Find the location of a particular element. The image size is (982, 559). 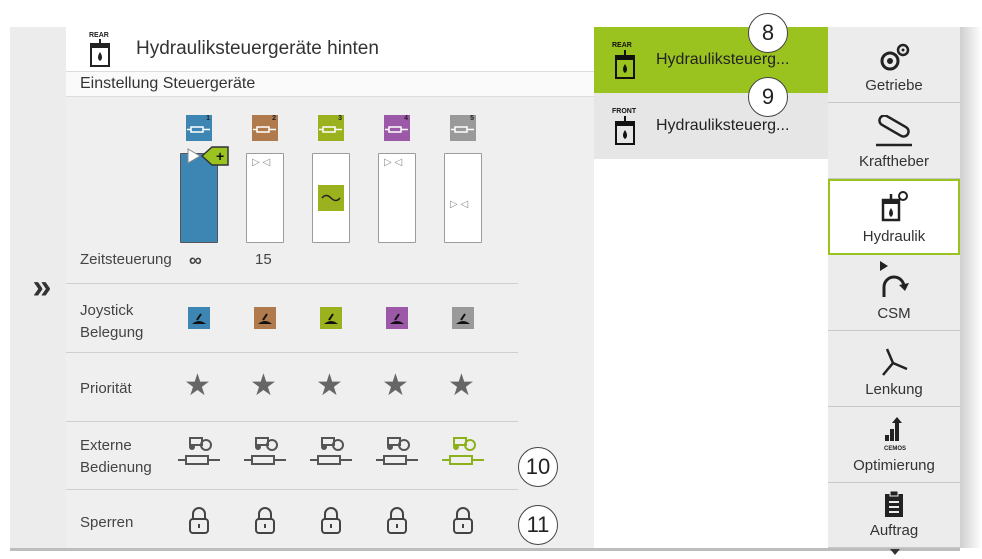

expand-panel-button: » is located at coordinates (38, 287).